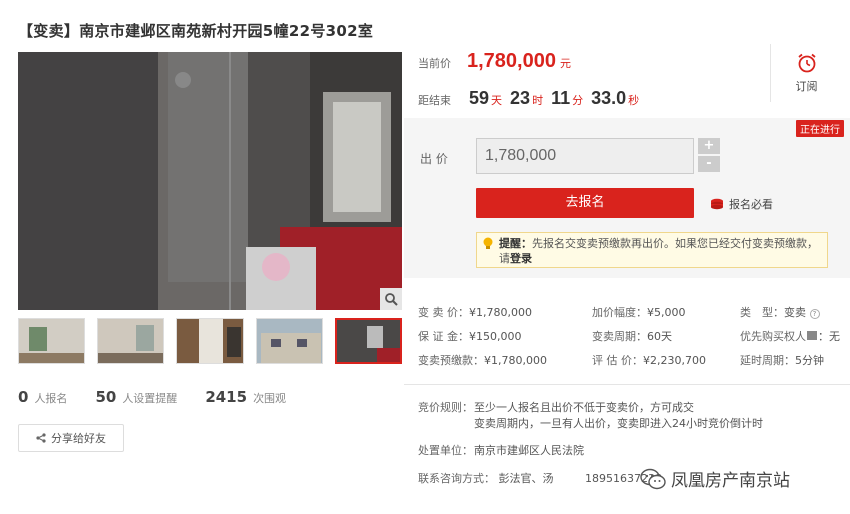 This screenshot has height=514, width=850. Describe the element at coordinates (618, 423) in the screenshot. I see `rules-line-2: 变卖周期内，一旦有人出价，变卖即进入24小时竞价倒计时` at that location.